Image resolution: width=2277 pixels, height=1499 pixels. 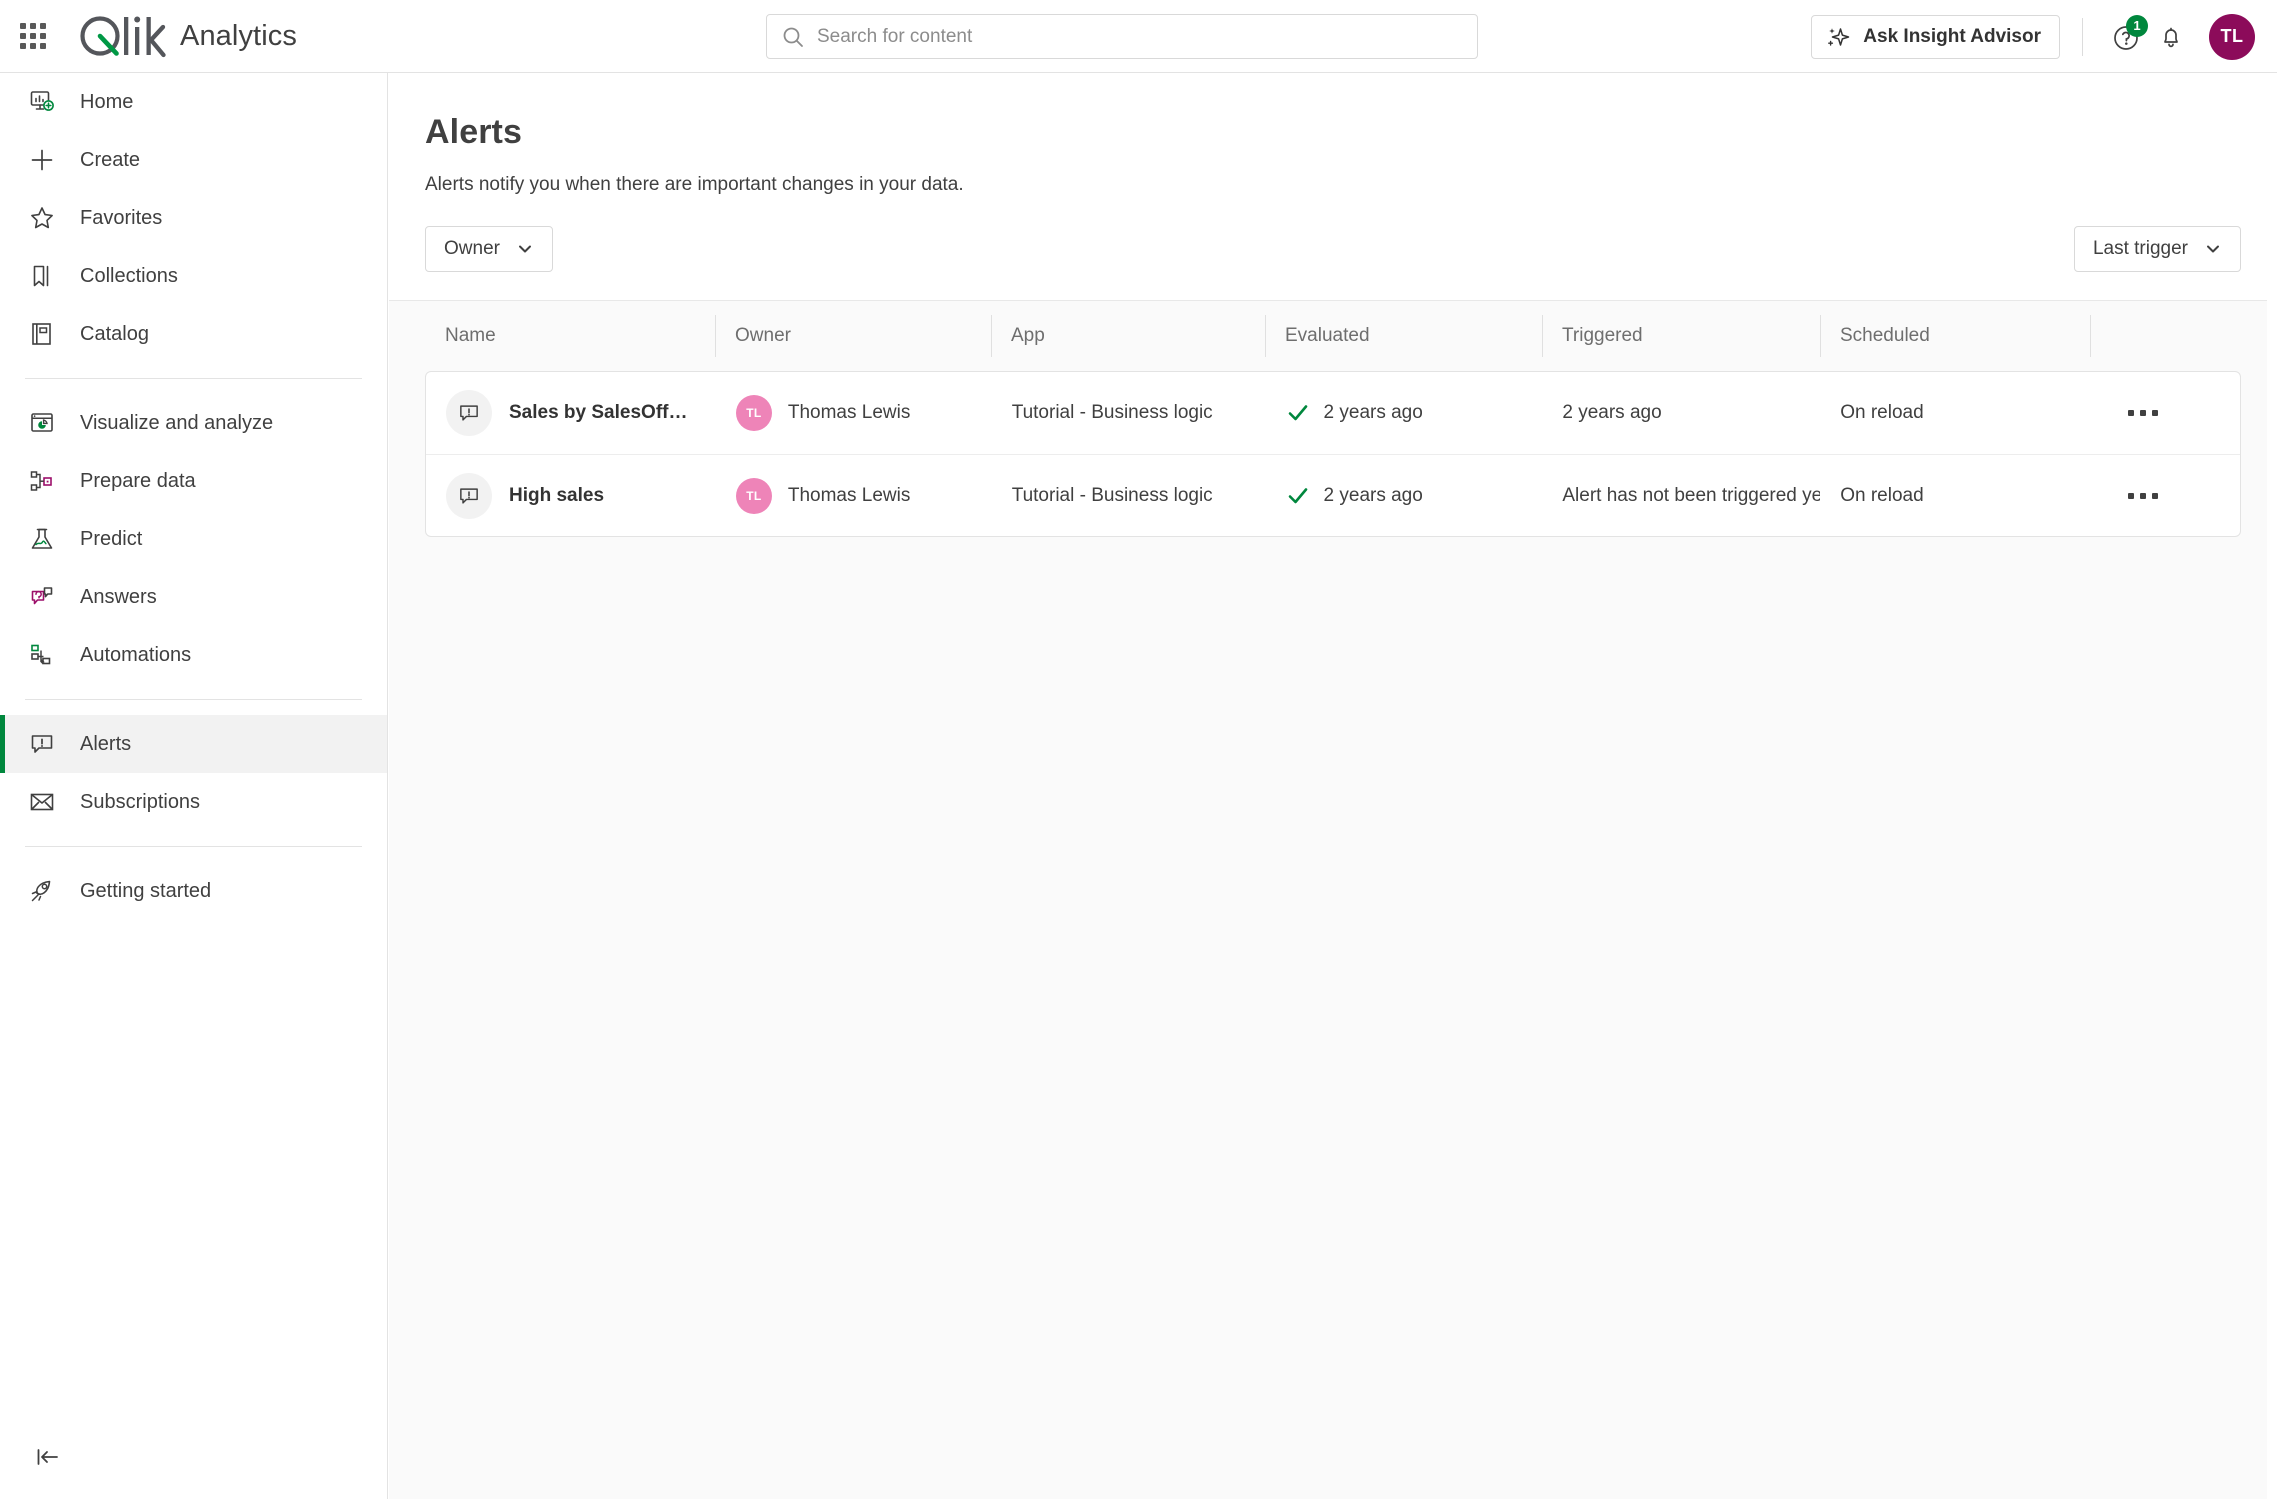 I want to click on sidebar-item-catalog: Catalog, so click(x=193, y=334).